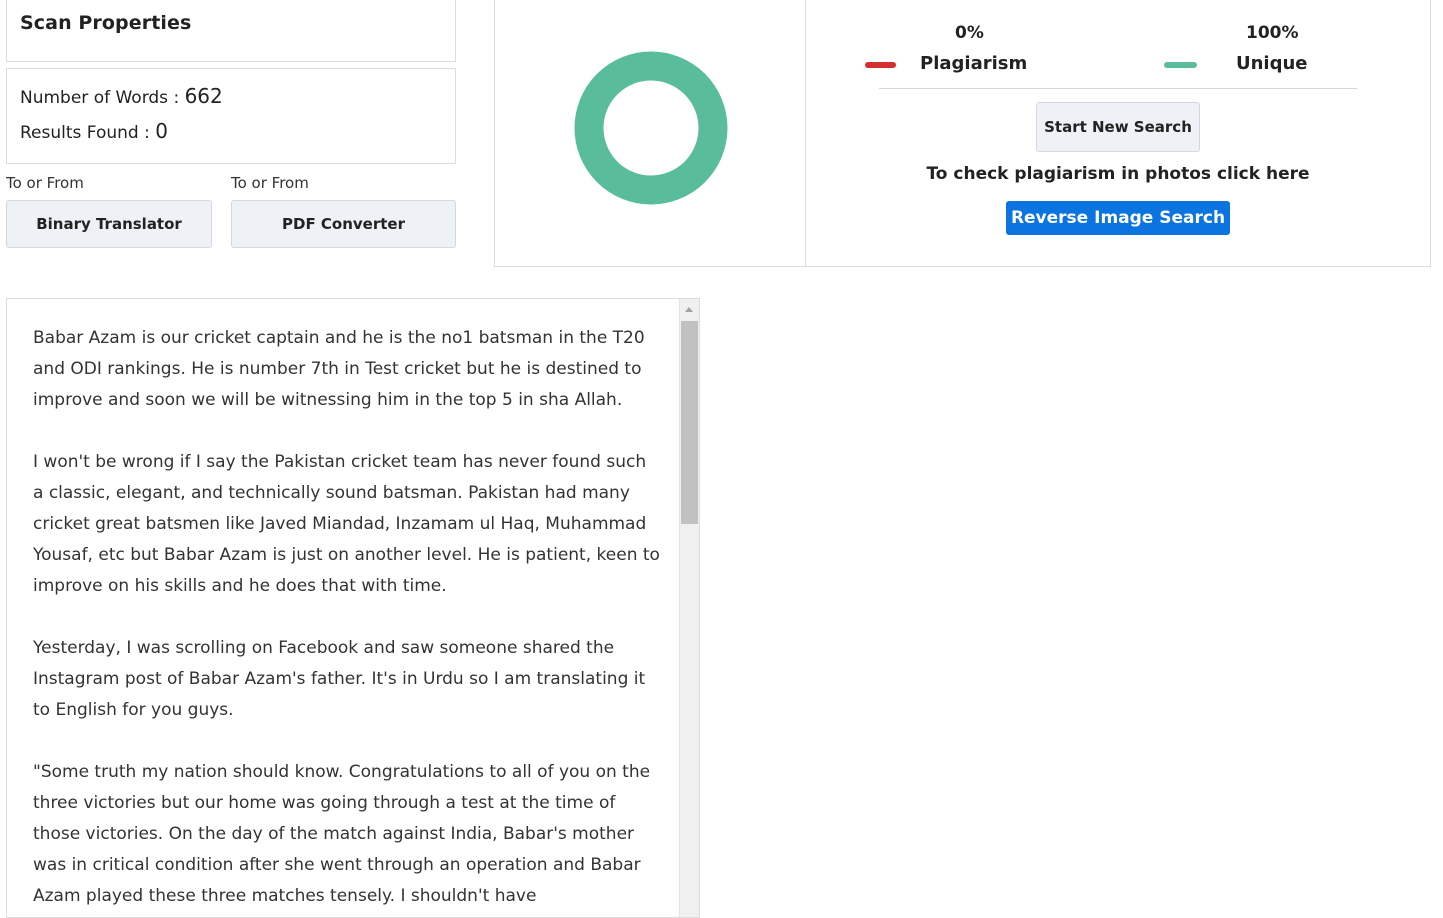 The width and height of the screenshot is (1443, 918). What do you see at coordinates (343, 224) in the screenshot?
I see `pdf-converter-button: PDF Converter` at bounding box center [343, 224].